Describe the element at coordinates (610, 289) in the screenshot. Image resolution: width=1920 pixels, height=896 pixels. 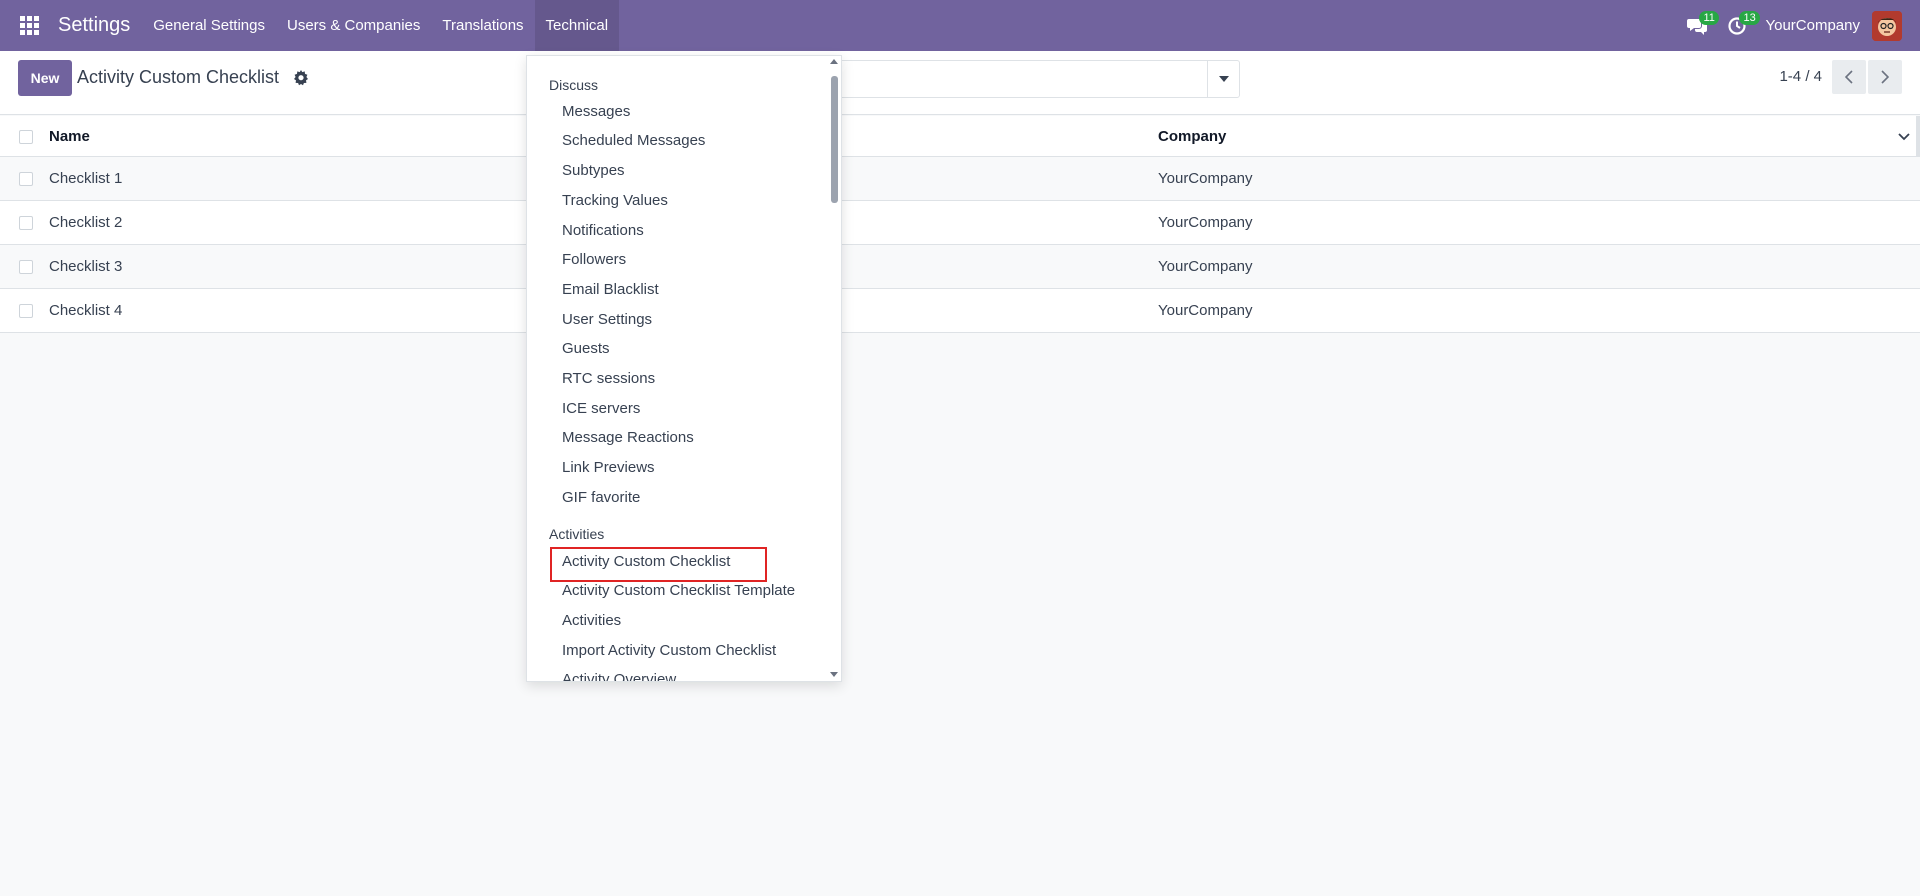
I see `dropdown-item-email-blacklist: Email Blacklist` at that location.